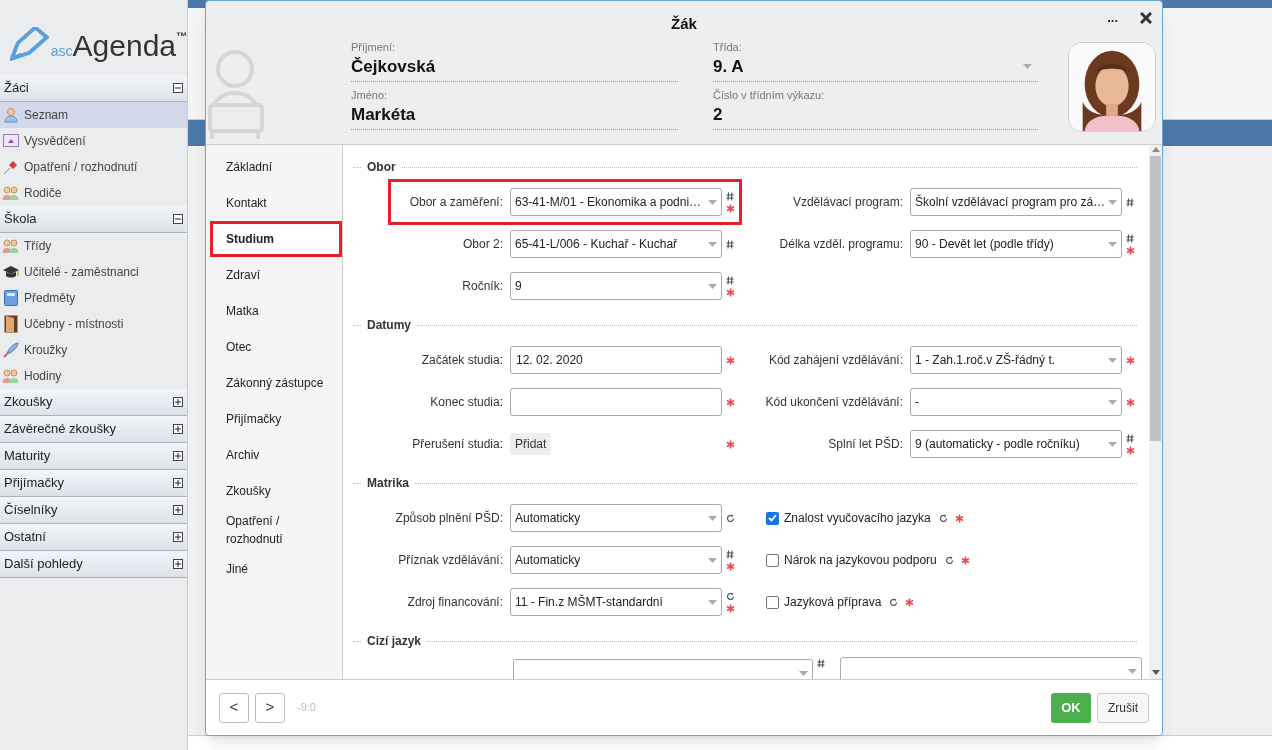 Image resolution: width=1272 pixels, height=750 pixels. Describe the element at coordinates (1146, 17) in the screenshot. I see `close-icon` at that location.